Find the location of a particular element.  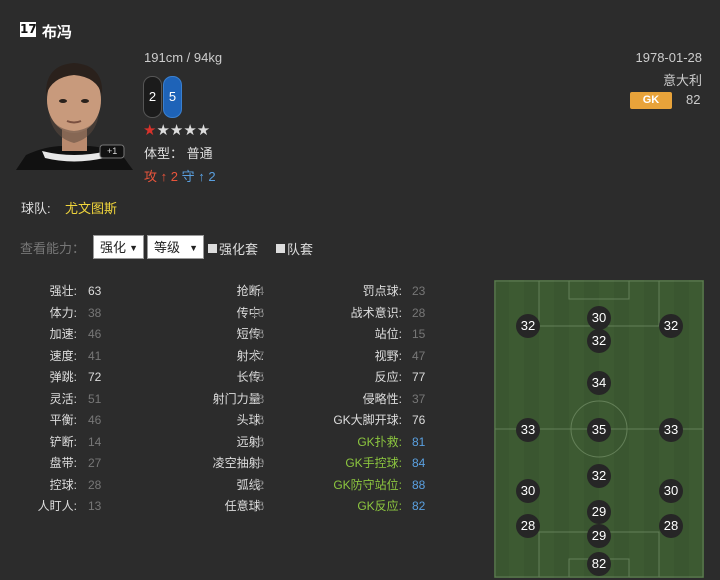

star-icon: ★★★★ is located at coordinates (183, 130).